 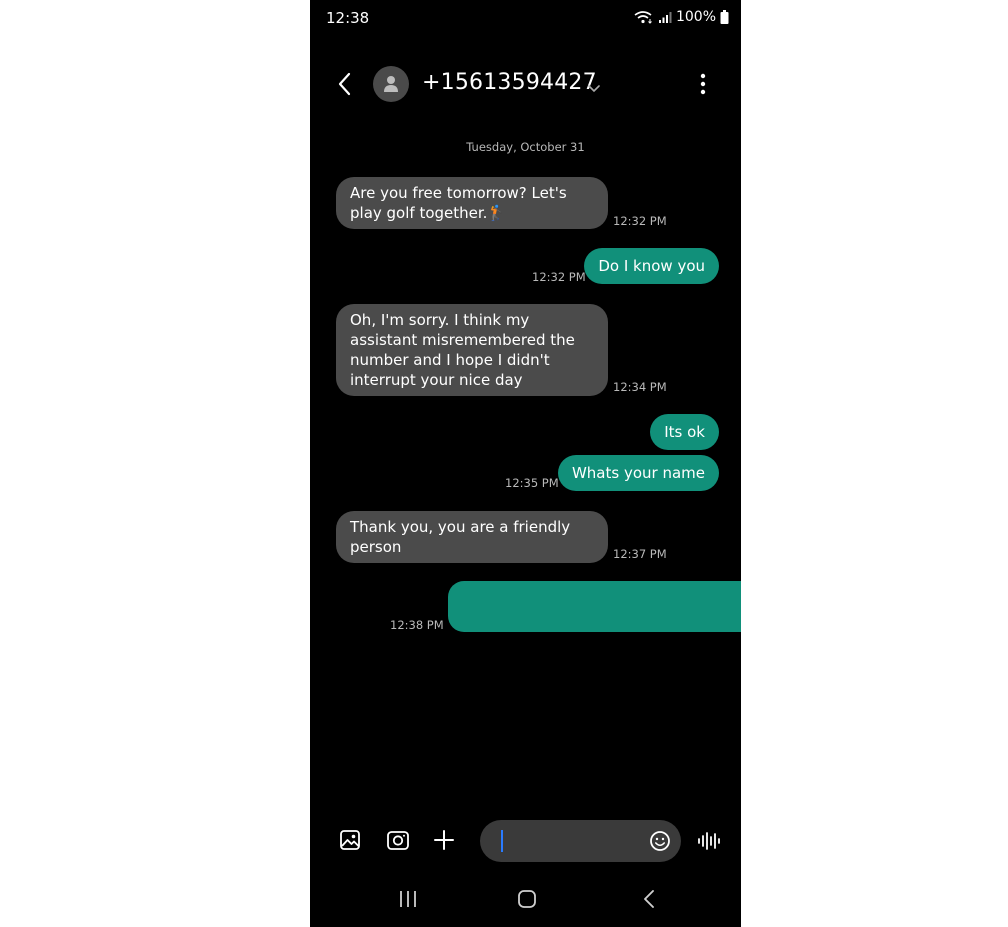 What do you see at coordinates (525, 147) in the screenshot?
I see `date-separator: Tuesday, October 31` at bounding box center [525, 147].